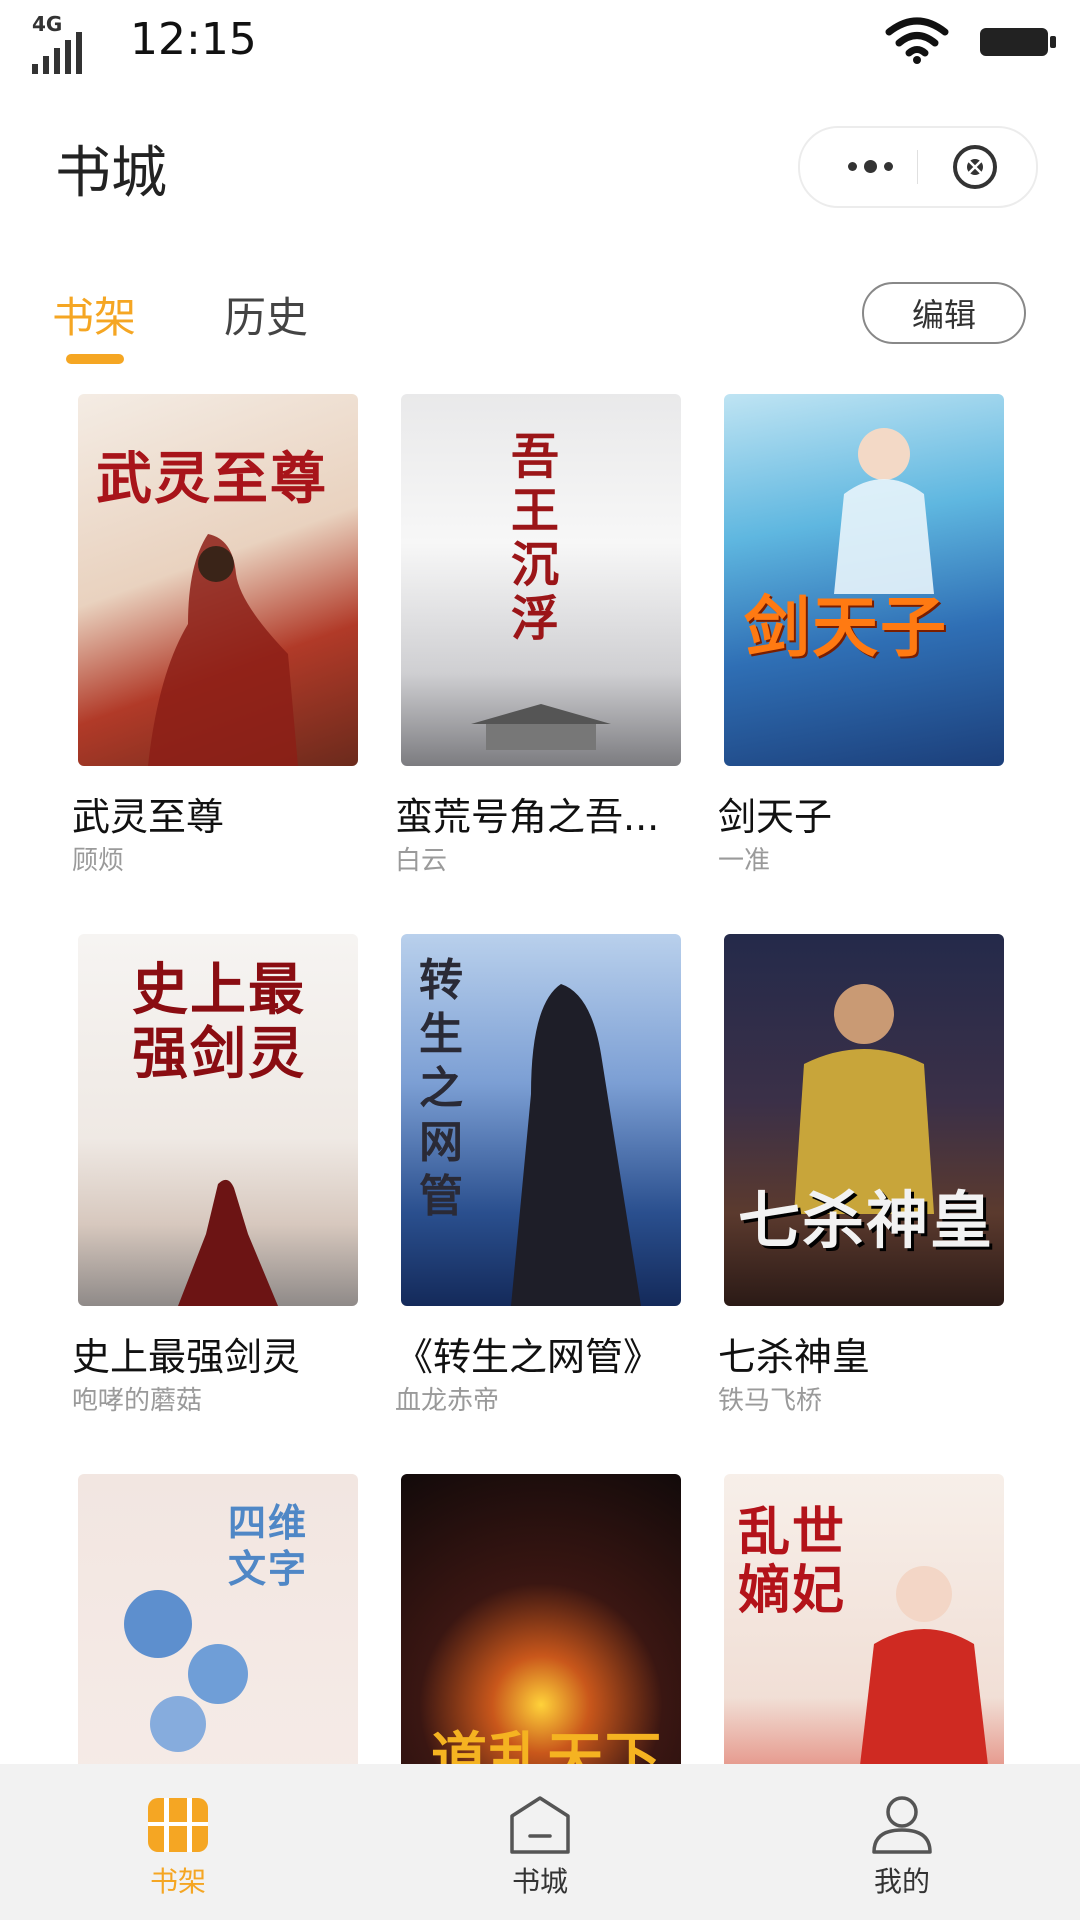 This screenshot has width=1080, height=1920. What do you see at coordinates (219, 1022) in the screenshot?
I see `cover-title-text: 史上最强剑灵` at bounding box center [219, 1022].